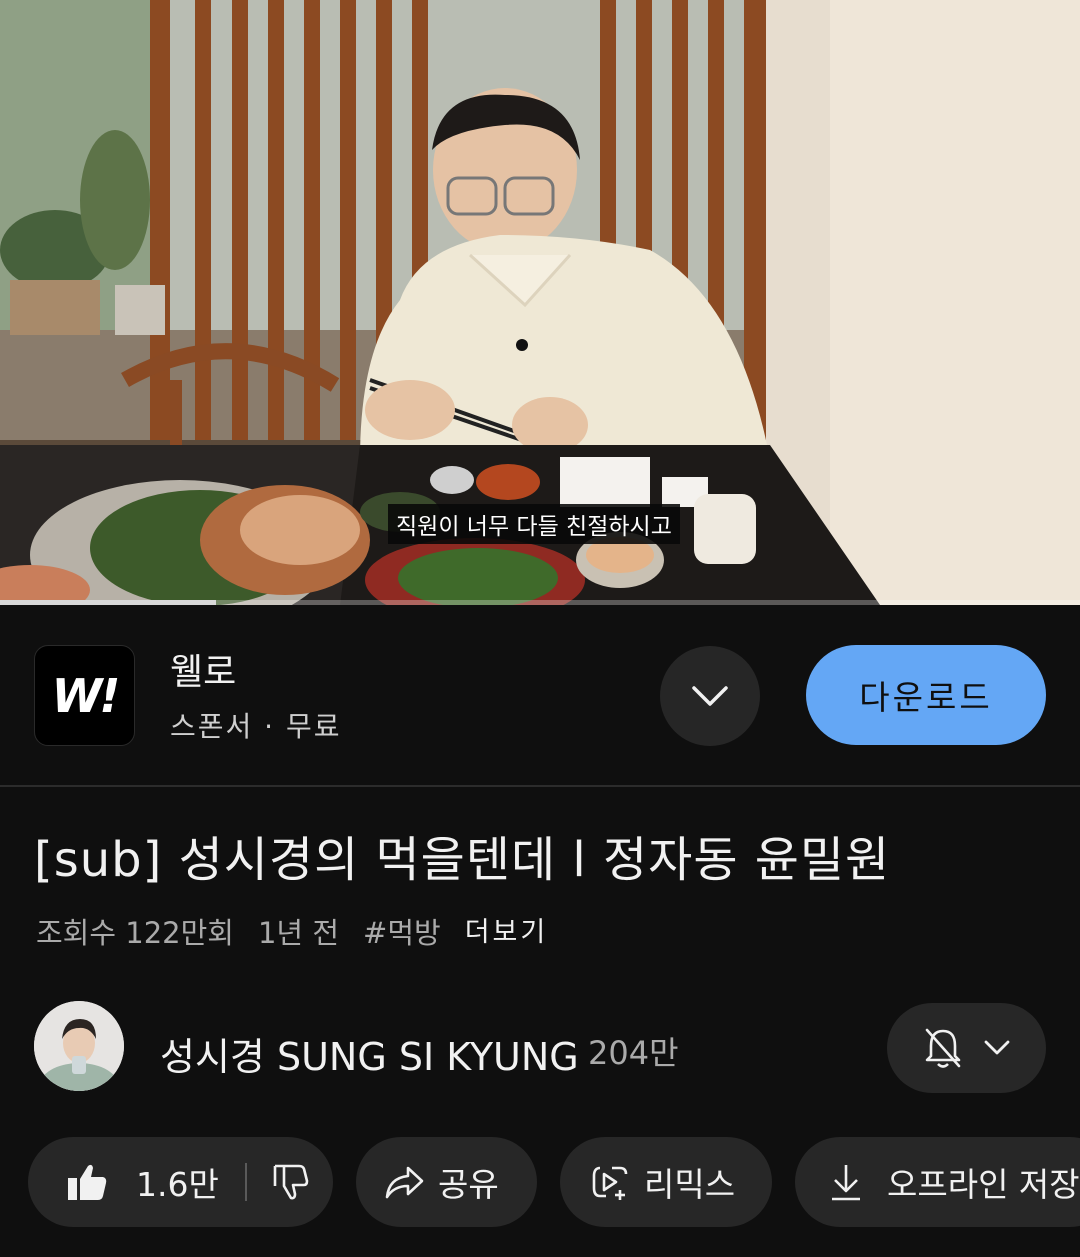 This screenshot has height=1257, width=1080. Describe the element at coordinates (87, 1182) in the screenshot. I see `thumbs-up-icon` at that location.